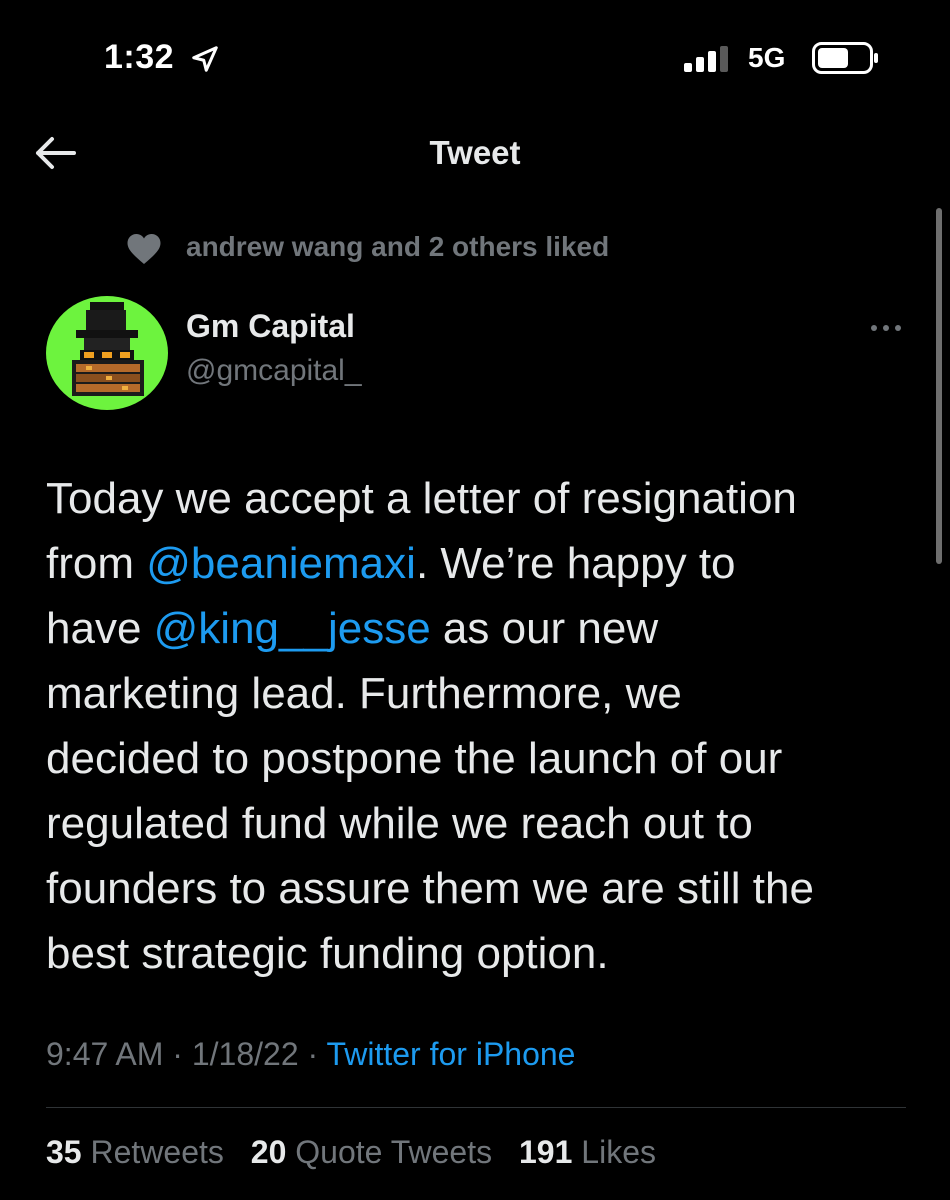  I want to click on tweet-text-segment: founders to assure them we are still the, so click(430, 888).